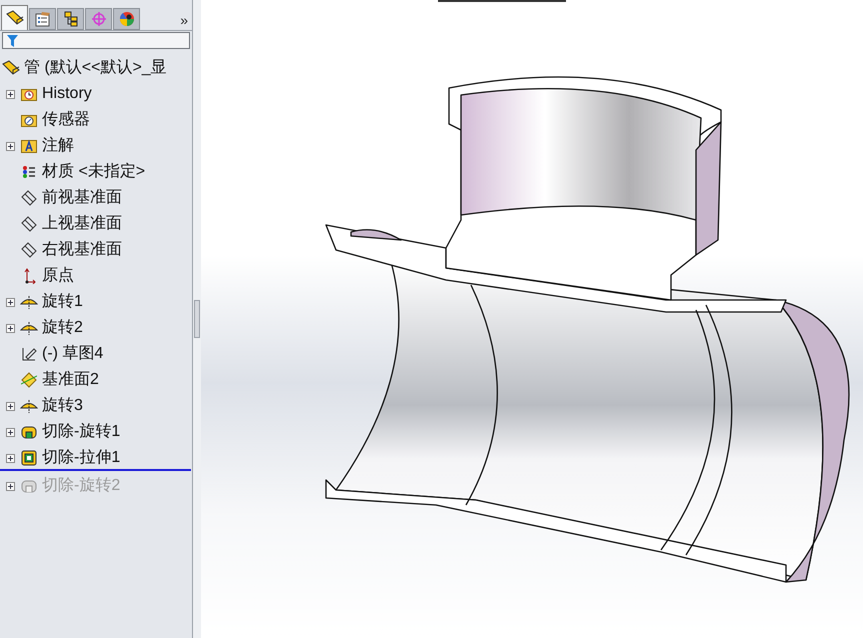 This screenshot has width=863, height=638. What do you see at coordinates (29, 354) in the screenshot?
I see `sketch-icon` at bounding box center [29, 354].